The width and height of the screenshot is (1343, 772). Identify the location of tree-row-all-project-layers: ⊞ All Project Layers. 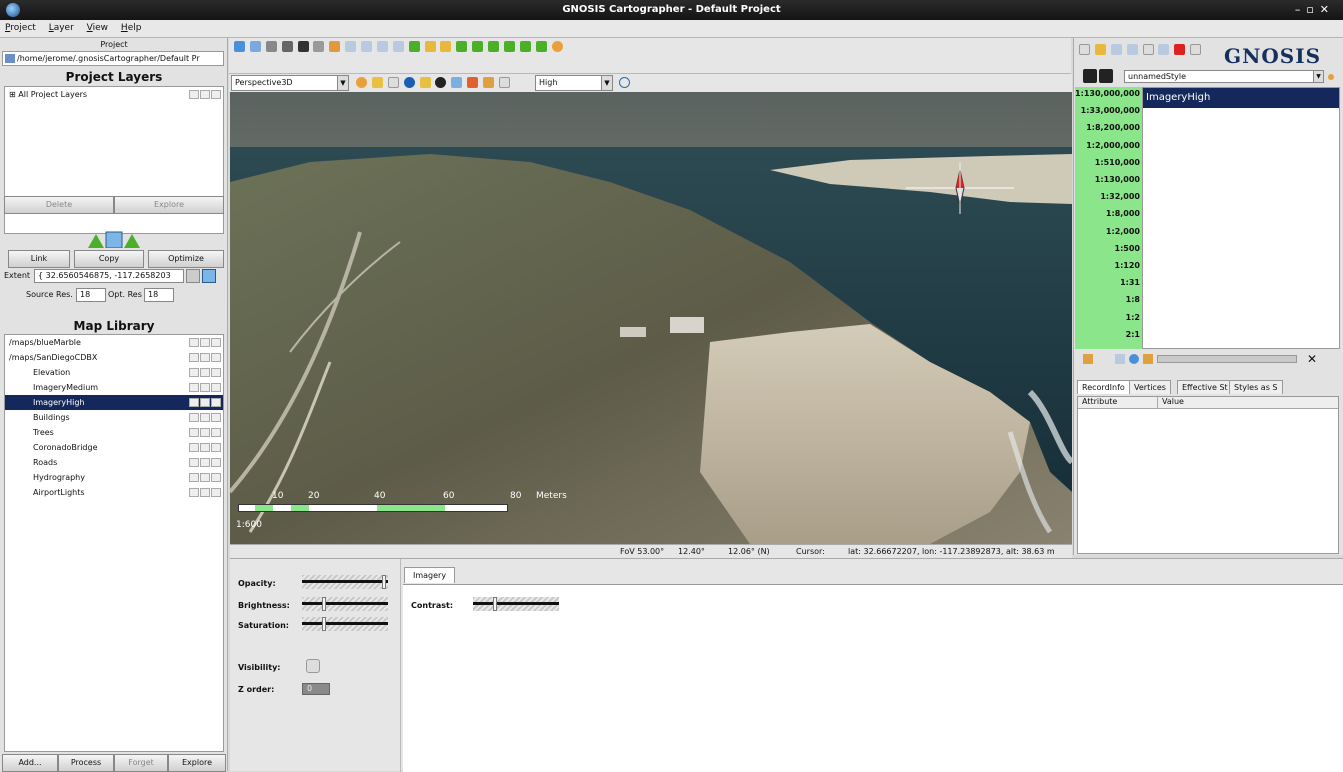
(114, 94).